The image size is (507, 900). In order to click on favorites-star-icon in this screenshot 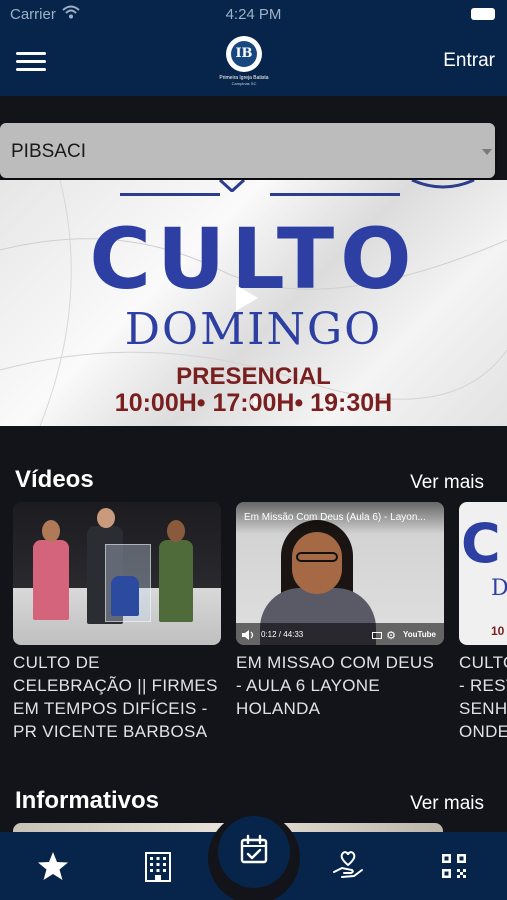, I will do `click(53, 866)`.